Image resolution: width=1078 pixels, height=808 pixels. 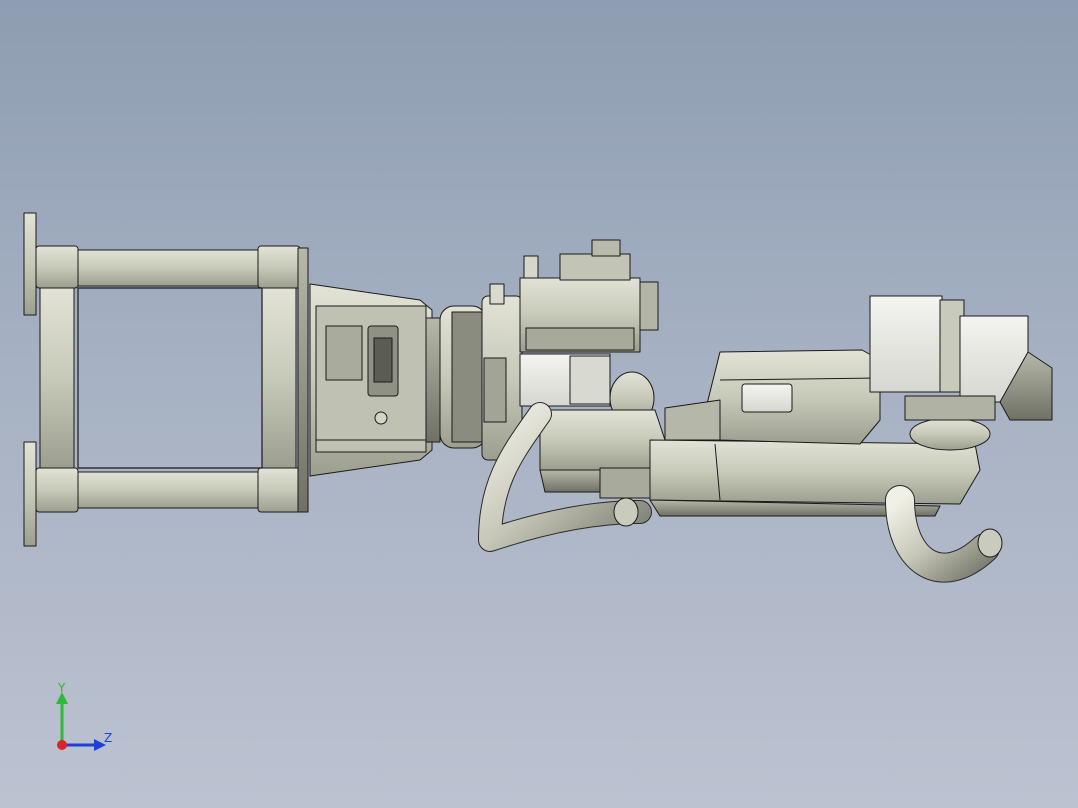 What do you see at coordinates (990, 543) in the screenshot?
I see `hose-end-cap` at bounding box center [990, 543].